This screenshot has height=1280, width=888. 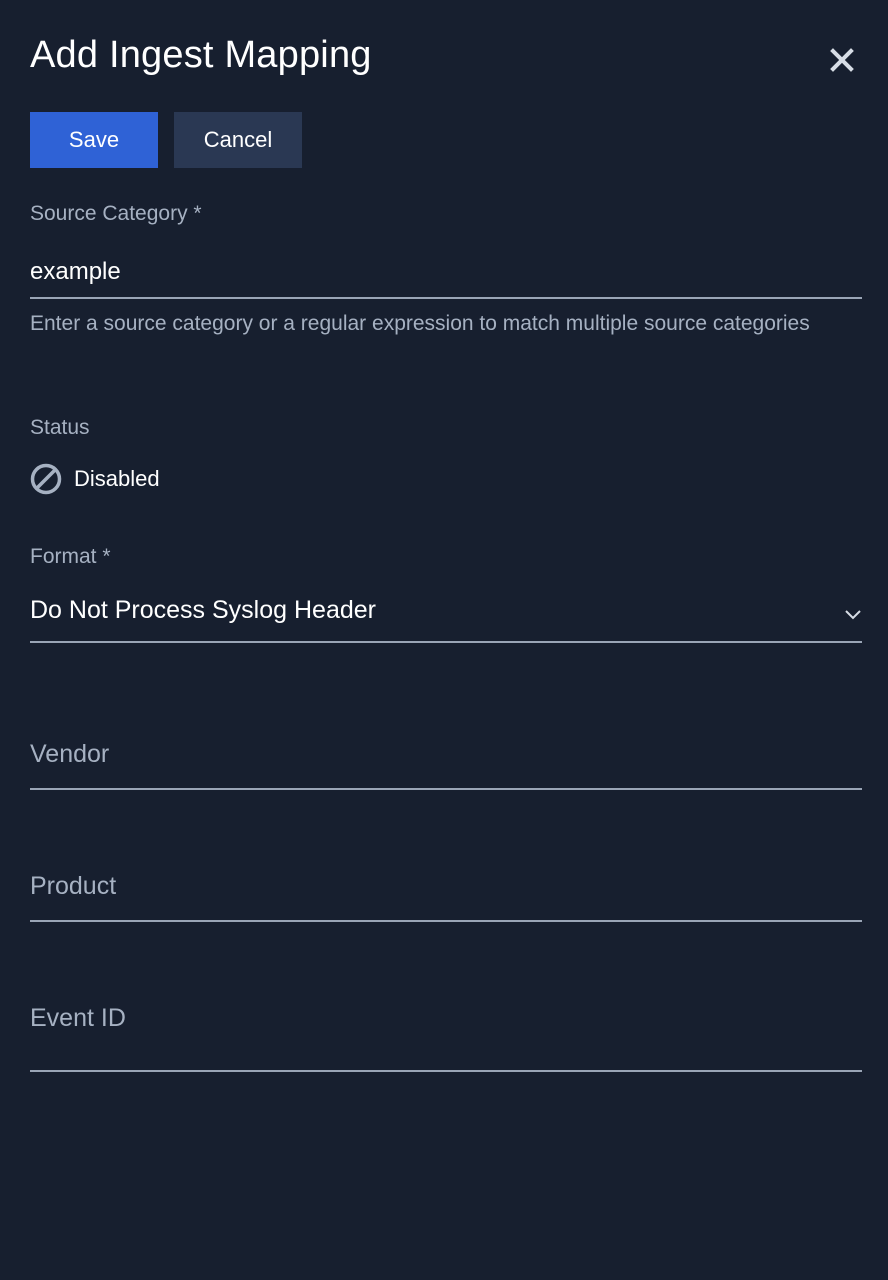 I want to click on close-button, so click(x=842, y=60).